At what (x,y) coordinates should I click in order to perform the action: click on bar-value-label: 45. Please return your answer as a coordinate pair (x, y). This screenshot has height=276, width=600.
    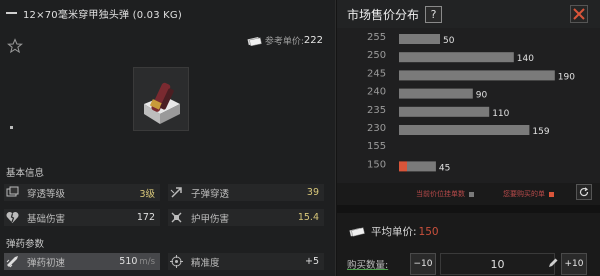
    Looking at the image, I should click on (444, 168).